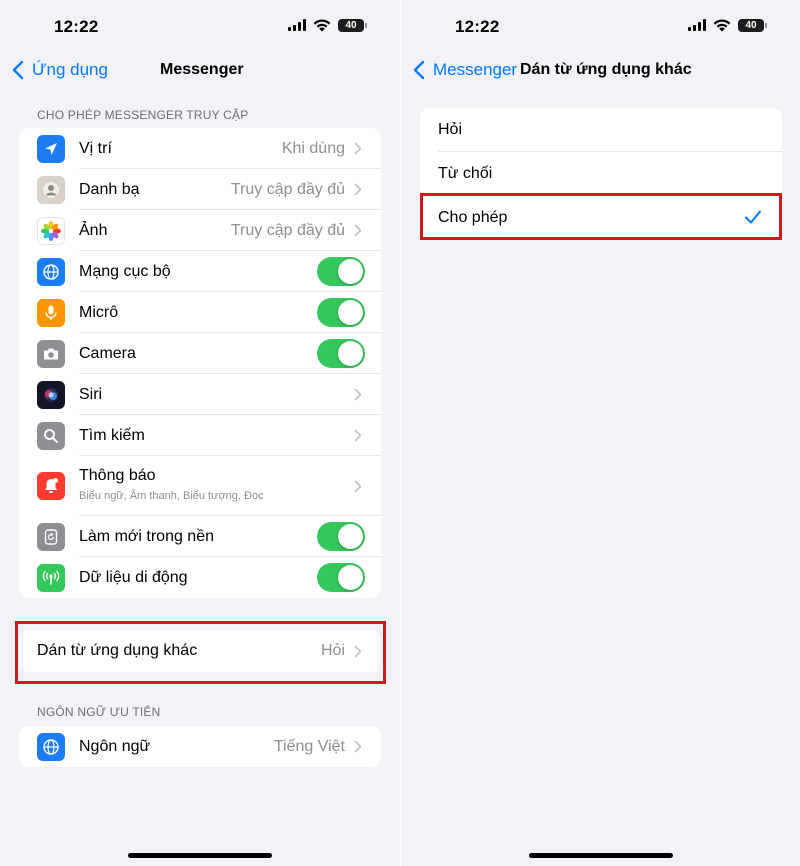 The width and height of the screenshot is (800, 866). Describe the element at coordinates (133, 577) in the screenshot. I see `row-label: Dữ liệu di động` at that location.